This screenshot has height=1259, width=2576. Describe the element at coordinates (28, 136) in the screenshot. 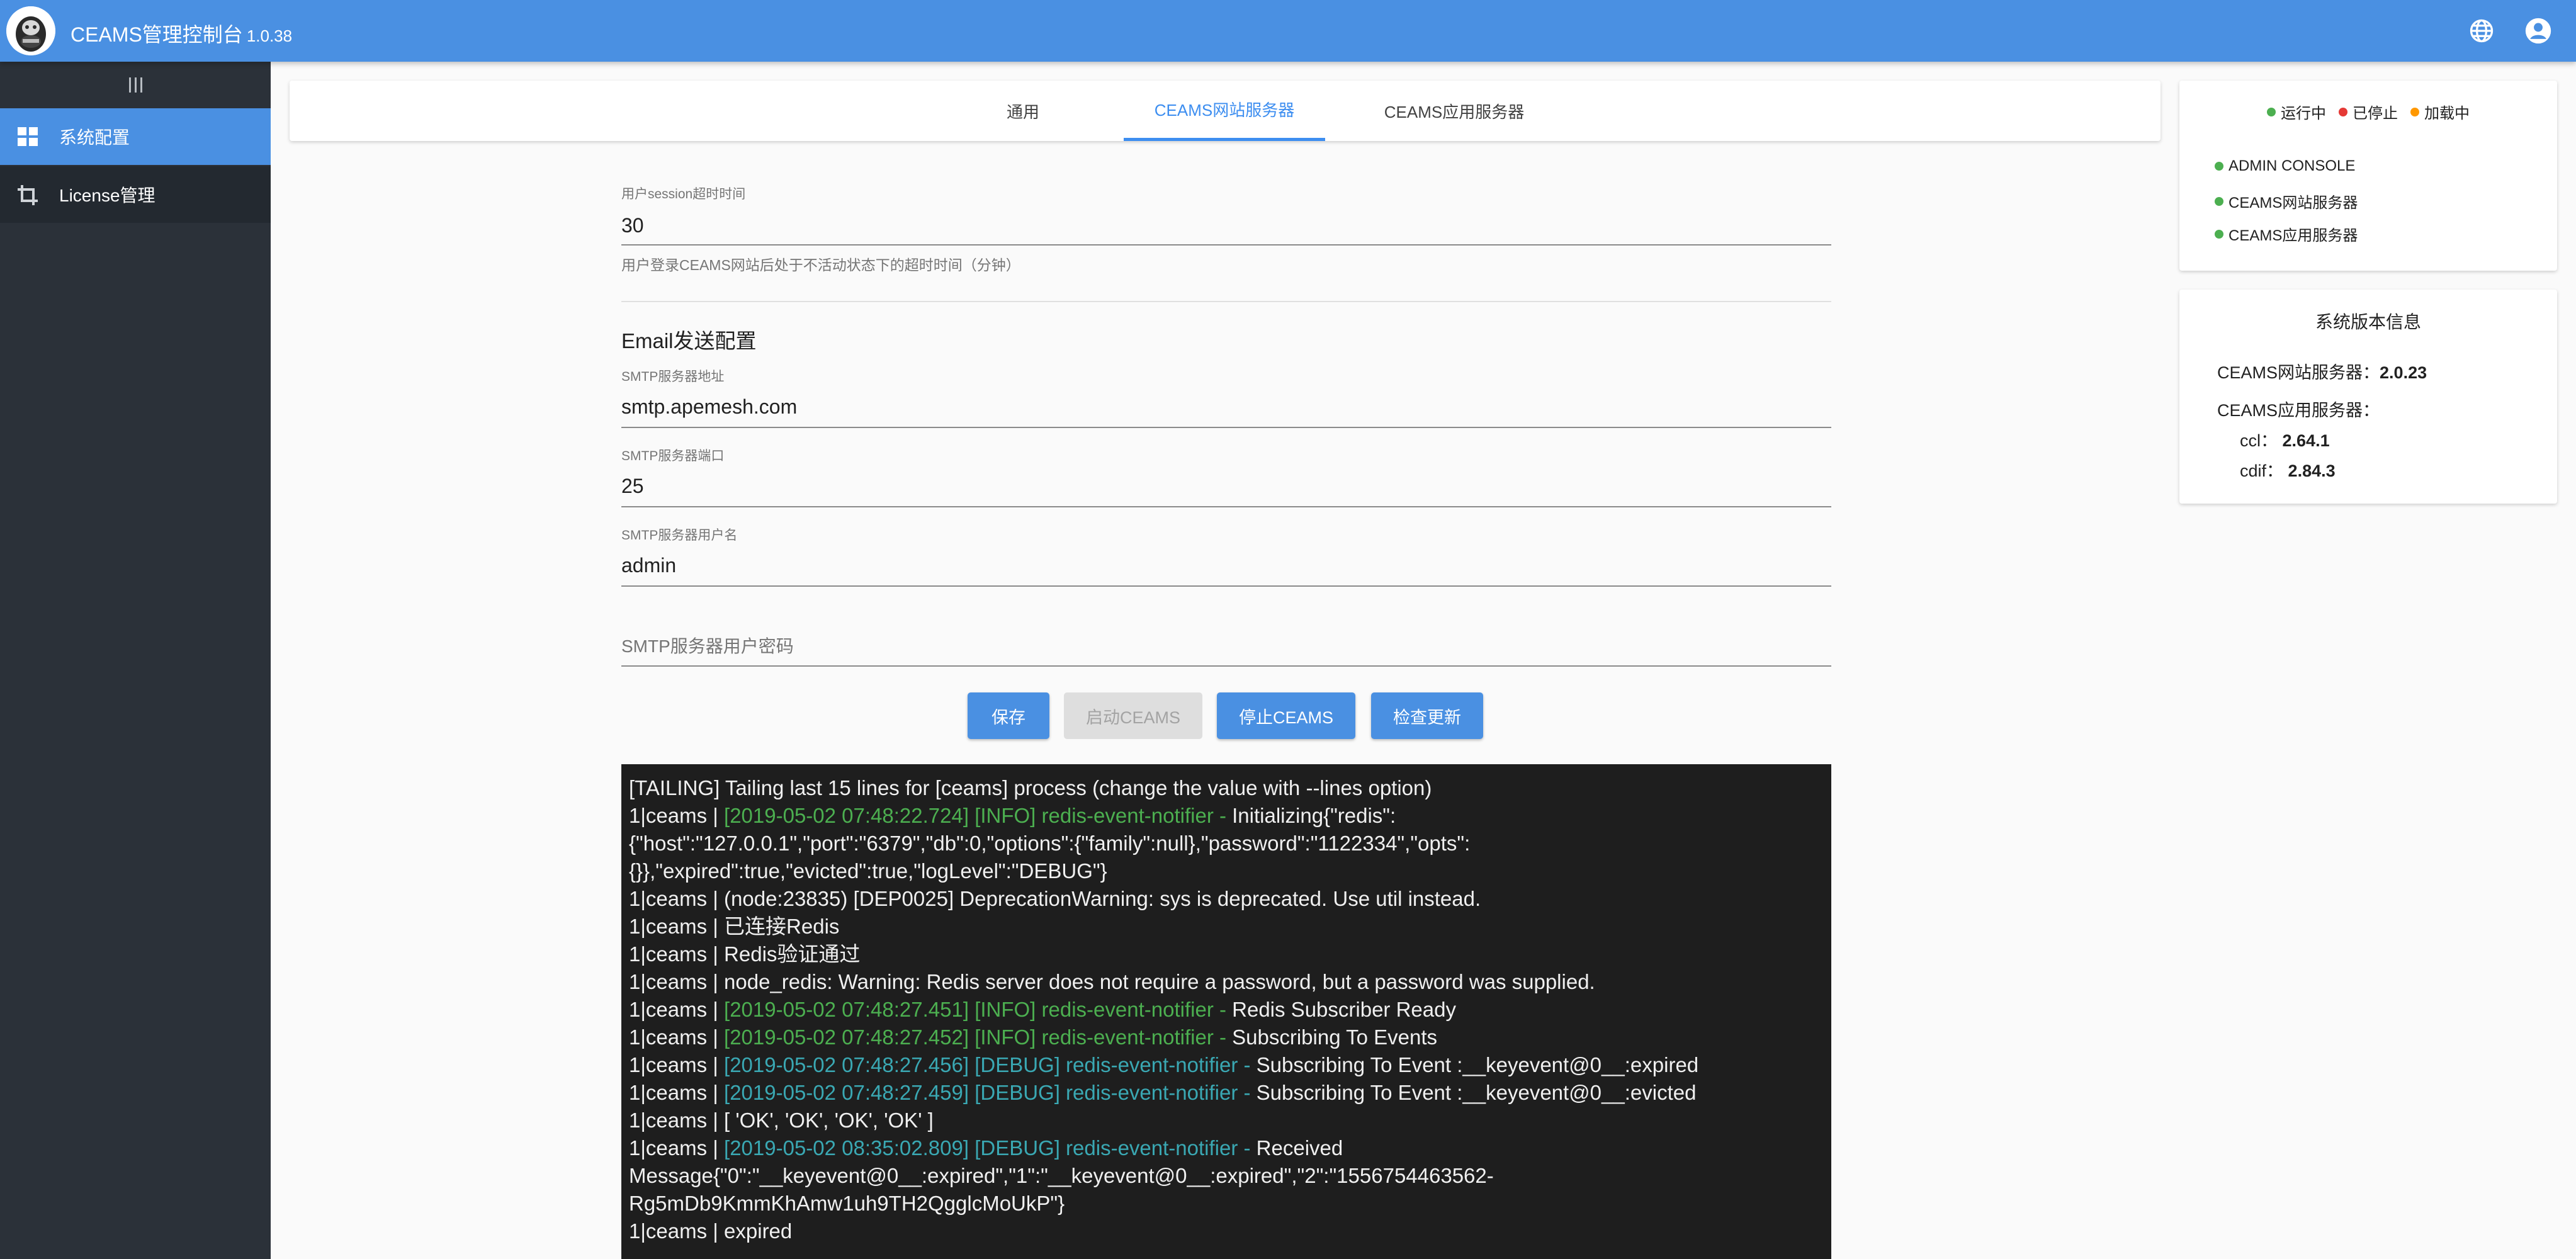

I see `dashboard-icon` at that location.